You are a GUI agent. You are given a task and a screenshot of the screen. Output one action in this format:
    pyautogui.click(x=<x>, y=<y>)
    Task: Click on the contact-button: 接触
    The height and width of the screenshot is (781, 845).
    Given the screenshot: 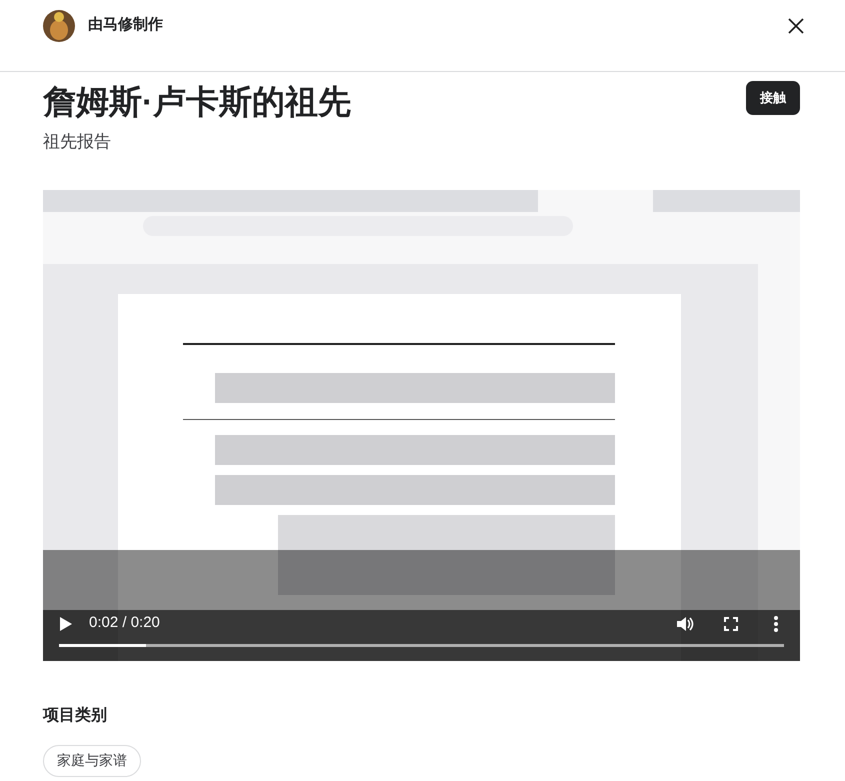 What is the action you would take?
    pyautogui.click(x=773, y=98)
    